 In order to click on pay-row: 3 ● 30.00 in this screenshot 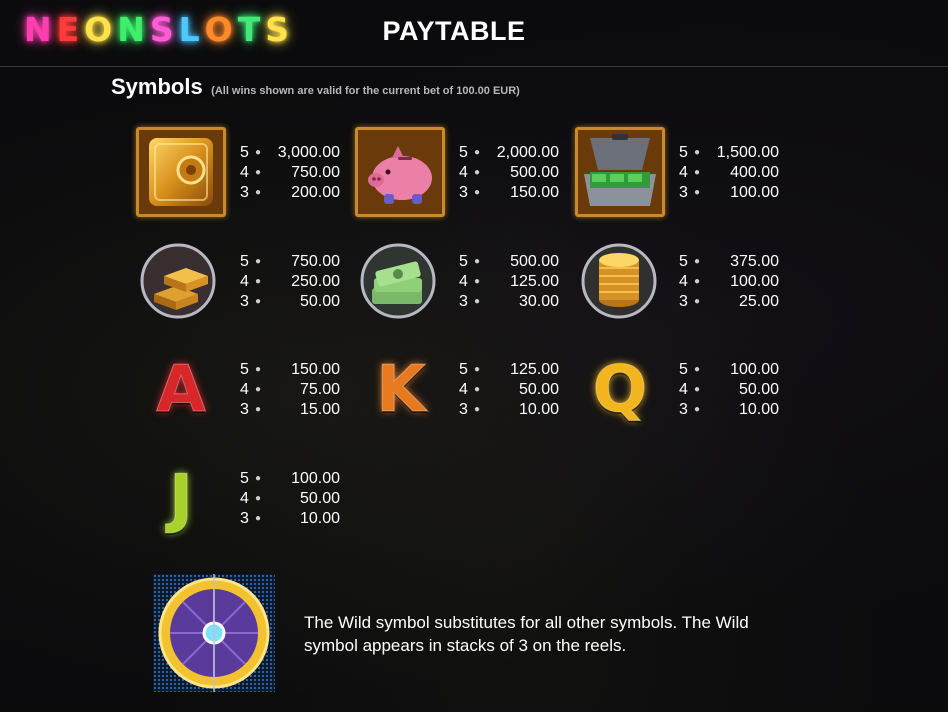, I will do `click(509, 302)`.